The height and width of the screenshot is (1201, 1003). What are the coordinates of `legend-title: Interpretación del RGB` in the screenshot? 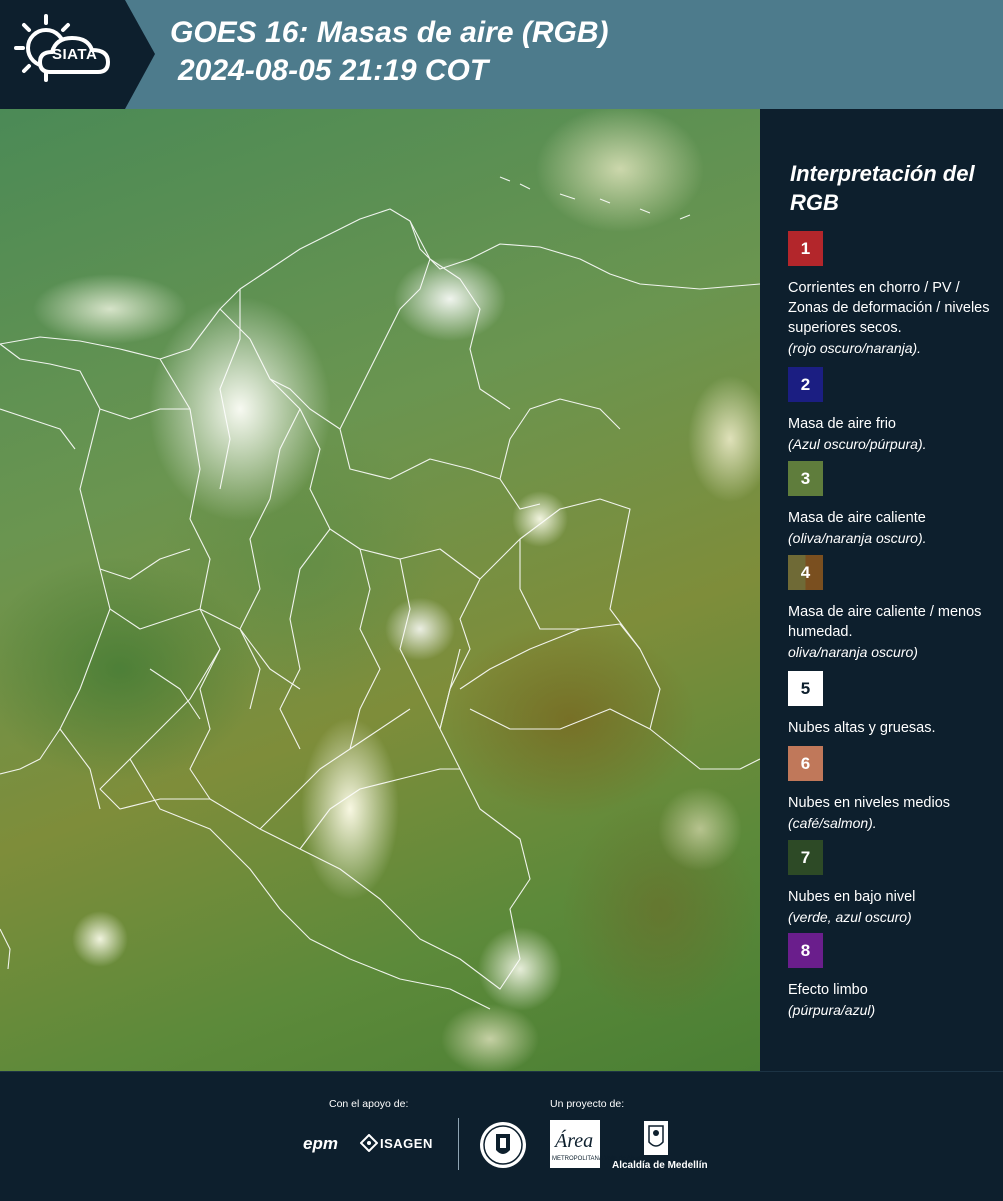 It's located at (882, 188).